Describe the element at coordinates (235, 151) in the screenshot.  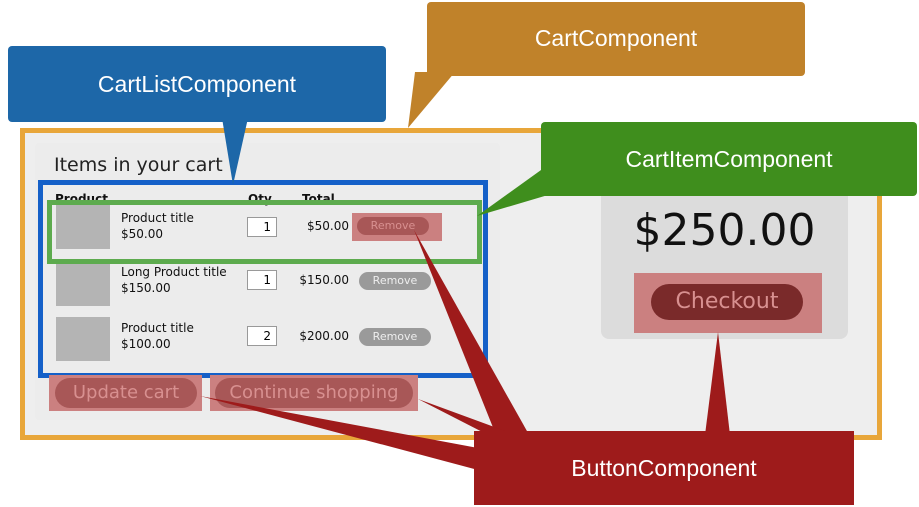
I see `cart-list-component-pointer` at that location.